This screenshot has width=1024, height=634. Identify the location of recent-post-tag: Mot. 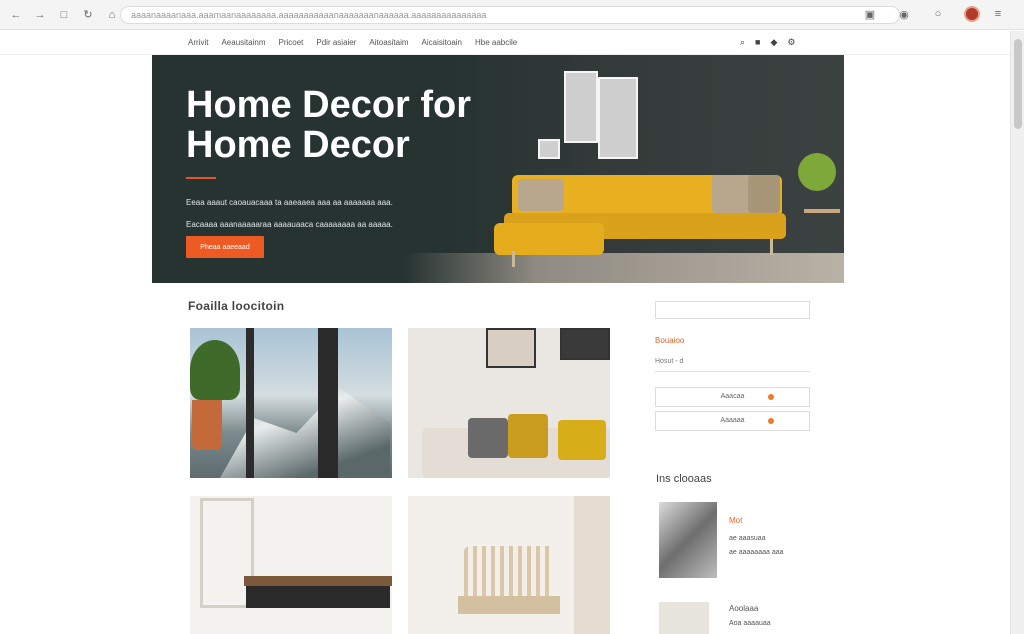
(735, 520).